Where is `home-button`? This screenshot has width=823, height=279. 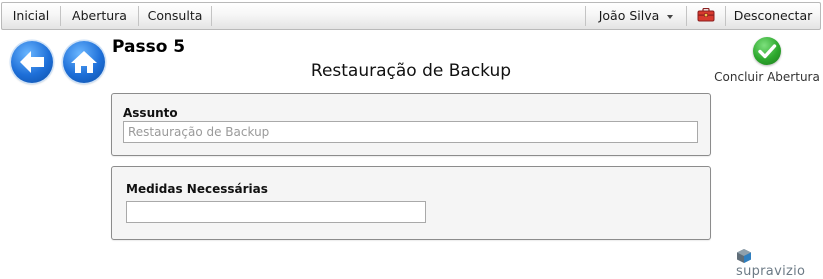 home-button is located at coordinates (84, 62).